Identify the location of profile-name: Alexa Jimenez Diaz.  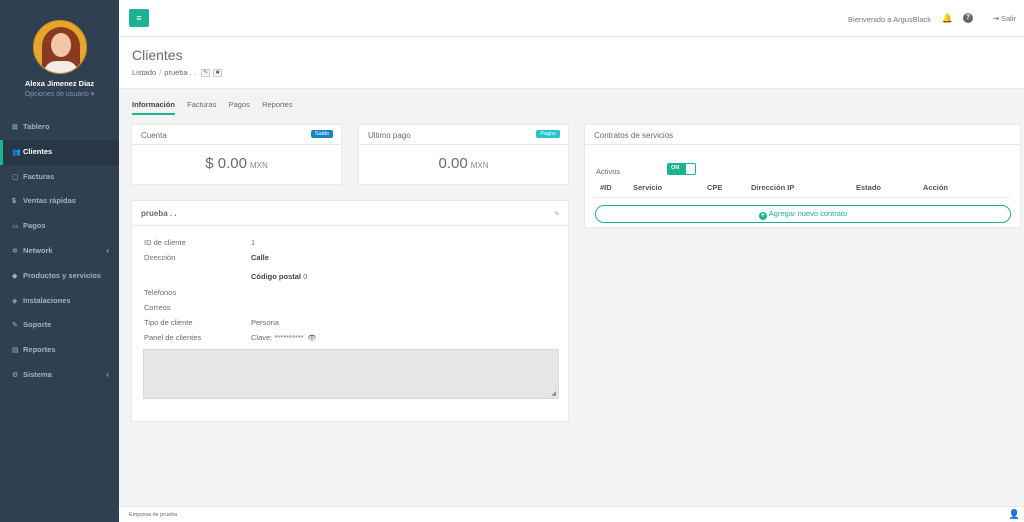
(59, 83).